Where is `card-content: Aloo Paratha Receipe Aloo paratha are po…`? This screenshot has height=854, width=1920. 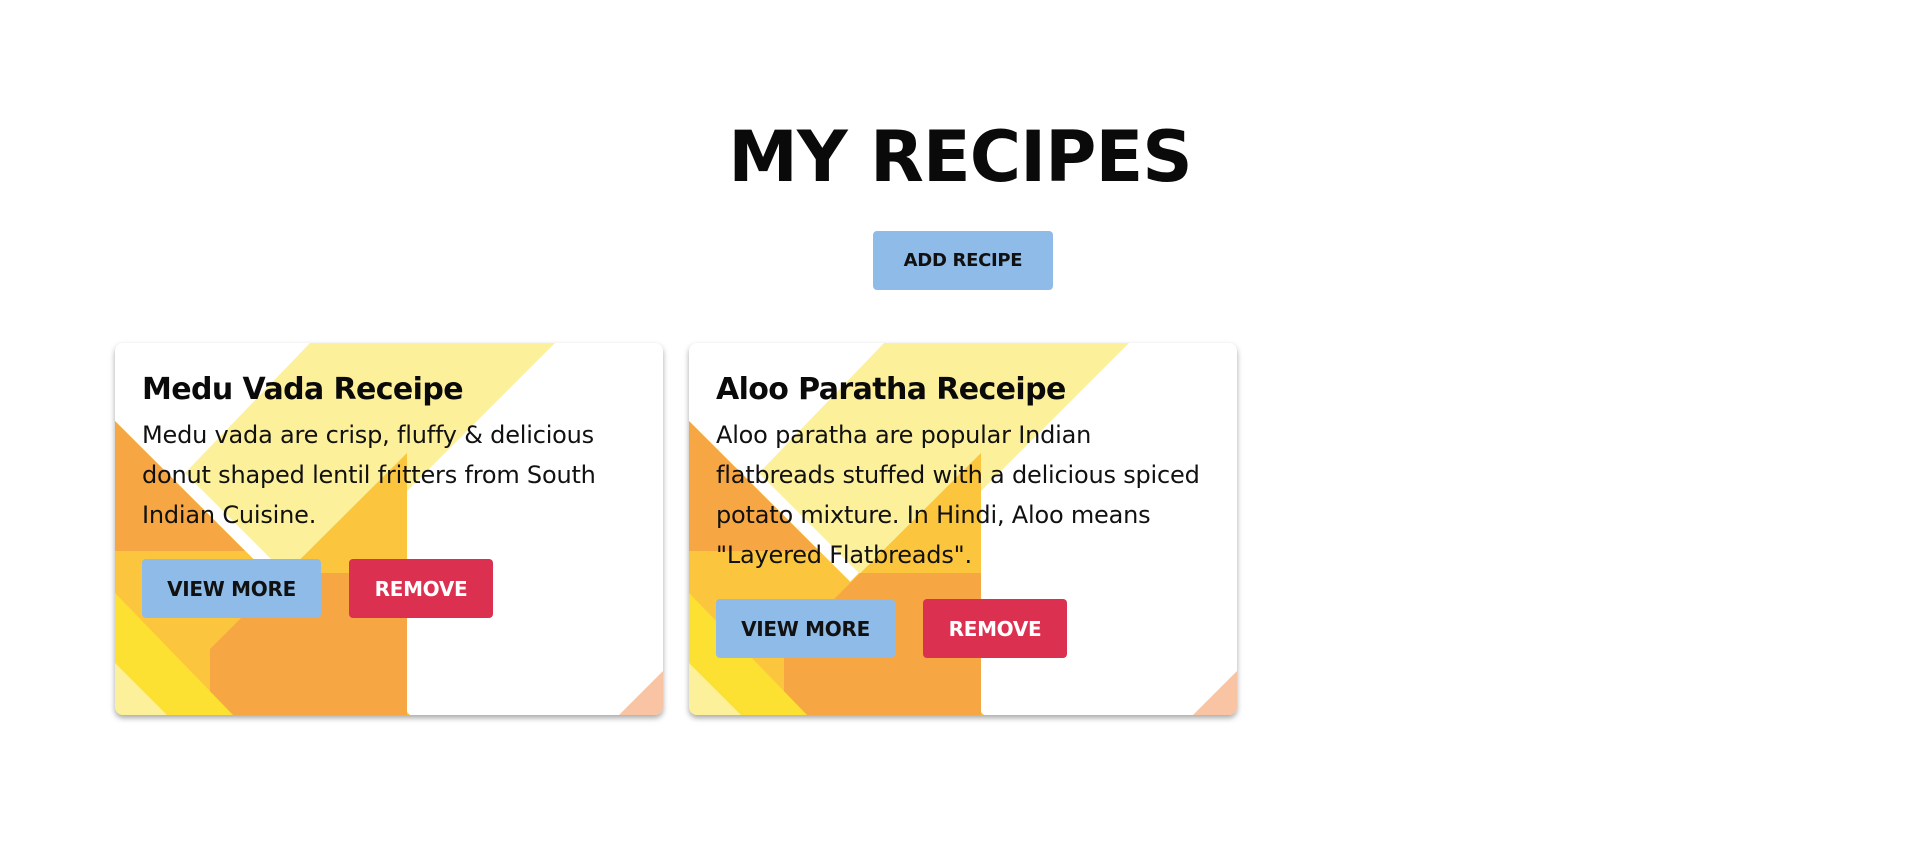 card-content: Aloo Paratha Receipe Aloo paratha are po… is located at coordinates (961, 514).